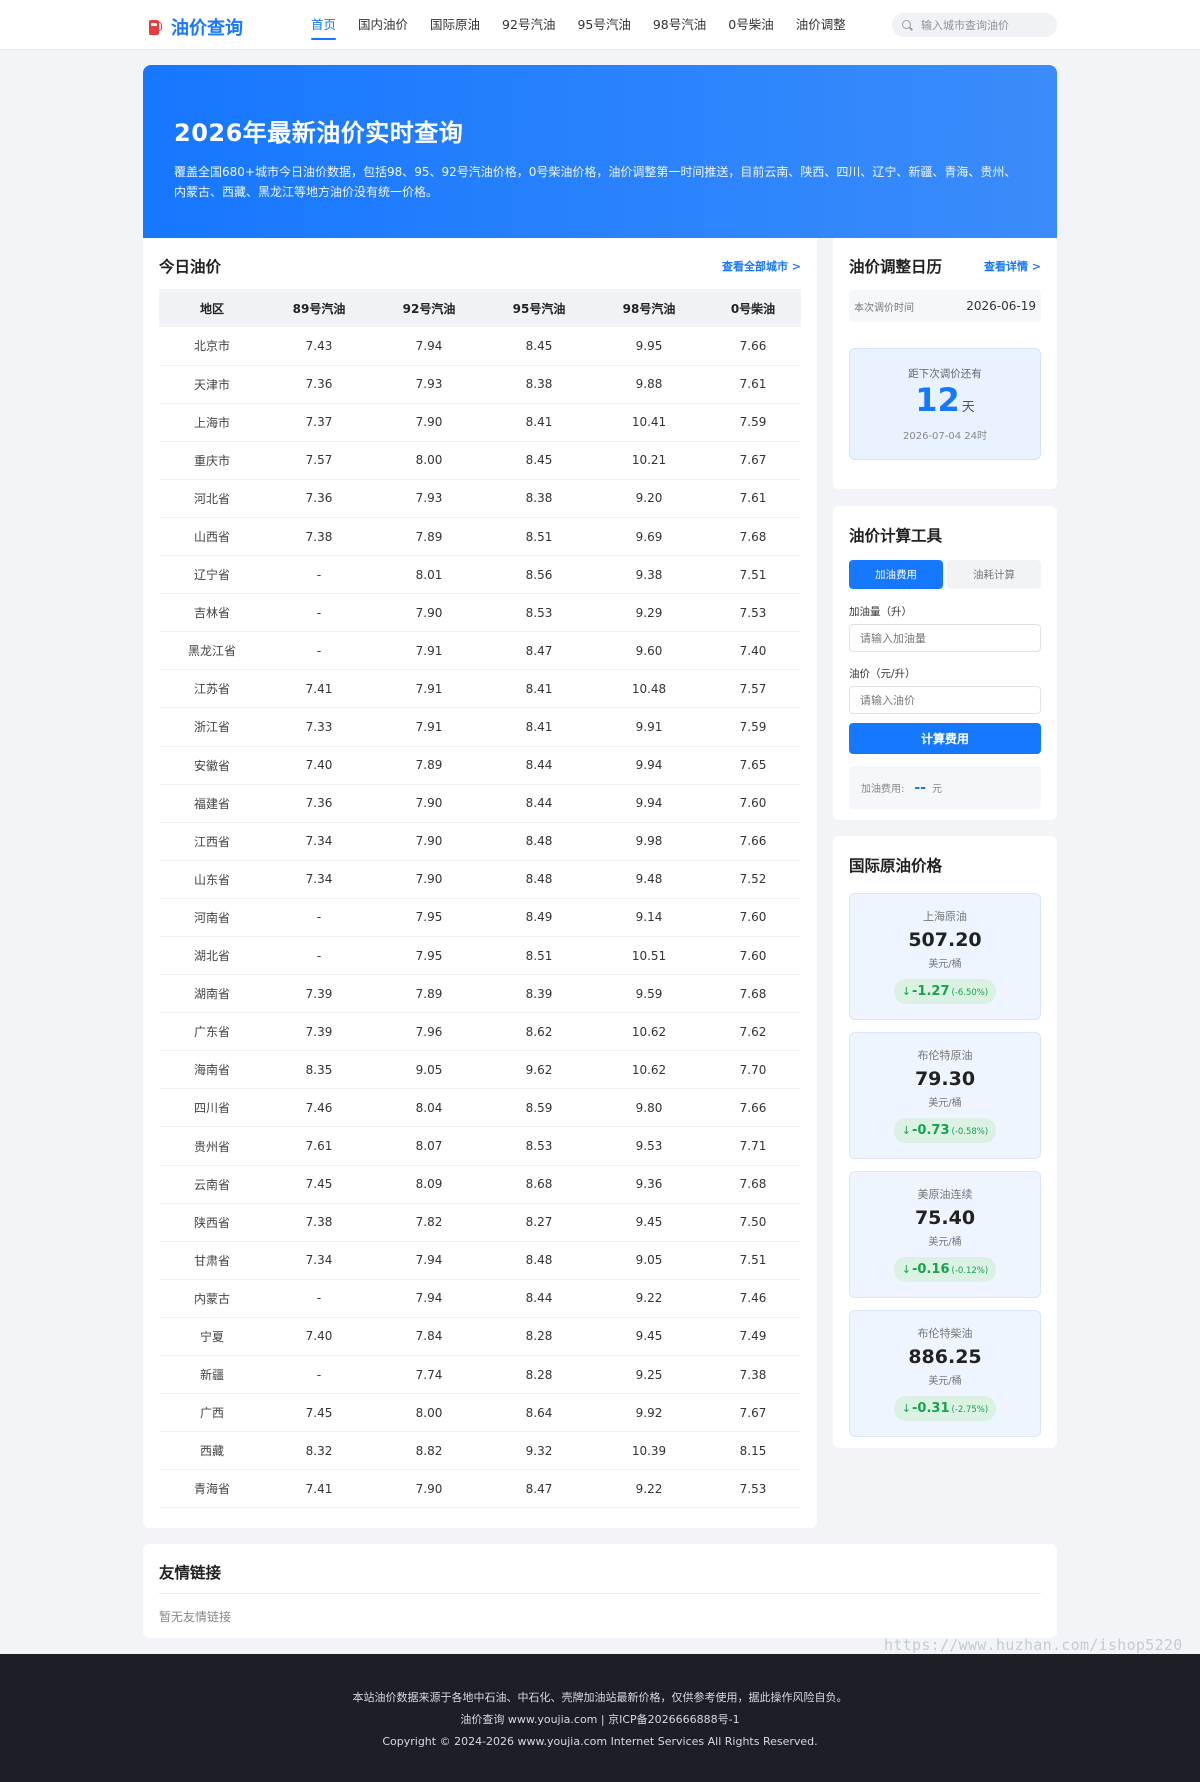  I want to click on nav-domestic: 国内油价, so click(383, 25).